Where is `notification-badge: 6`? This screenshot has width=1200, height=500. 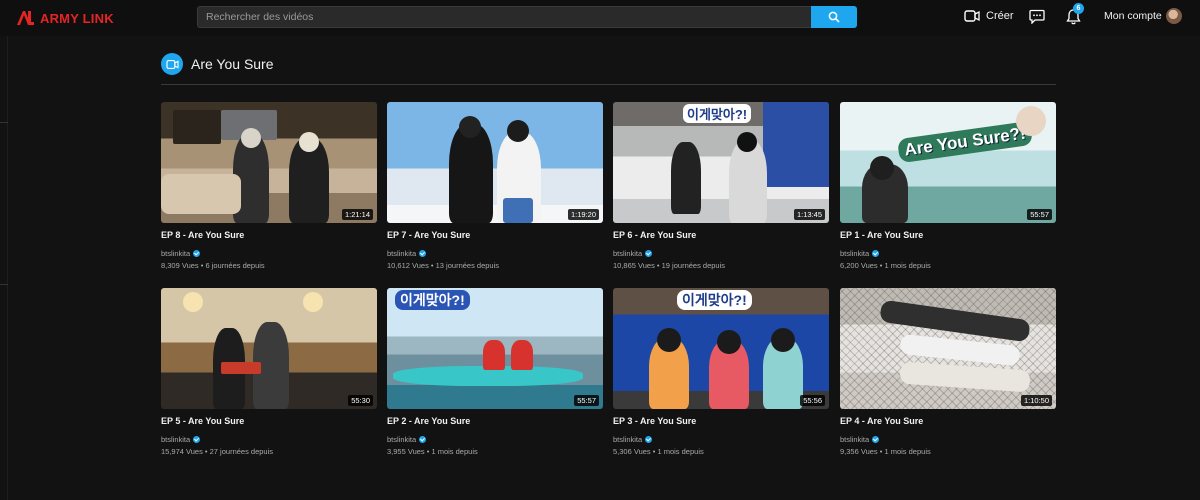
notification-badge: 6 is located at coordinates (1078, 8).